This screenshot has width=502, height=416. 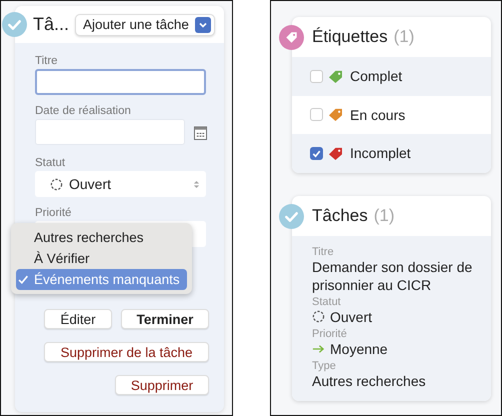 What do you see at coordinates (200, 132) in the screenshot?
I see `calendar-icon` at bounding box center [200, 132].